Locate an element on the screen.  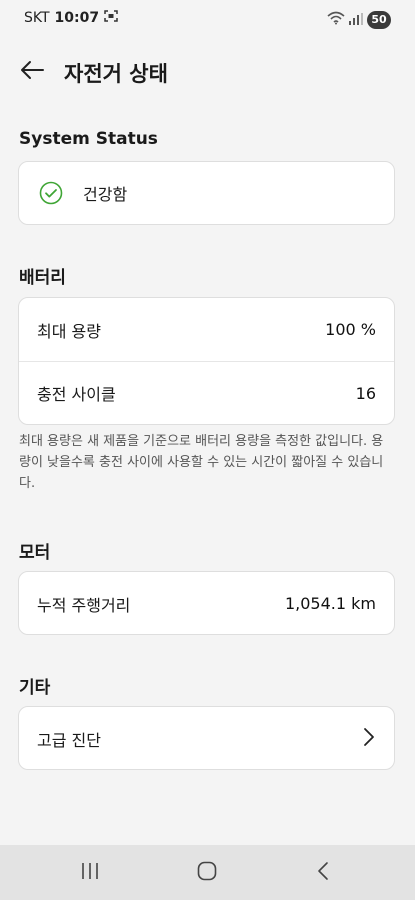
total-distance-row: 누적 주행거리 1,054.1 km is located at coordinates (206, 603).